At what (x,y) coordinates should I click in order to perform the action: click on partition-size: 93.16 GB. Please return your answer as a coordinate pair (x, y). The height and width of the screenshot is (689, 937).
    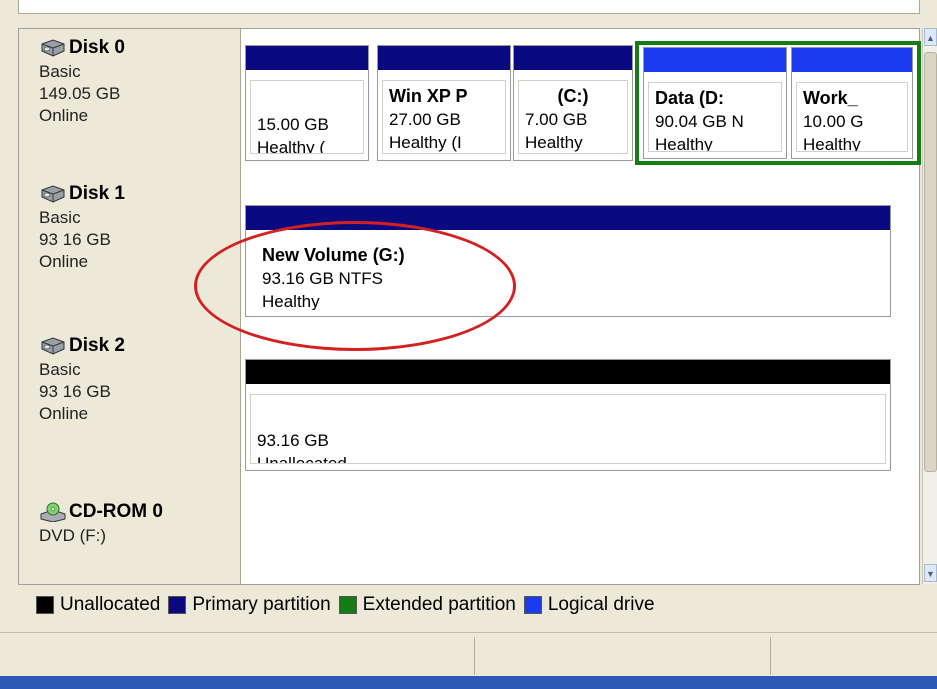
    Looking at the image, I should click on (293, 440).